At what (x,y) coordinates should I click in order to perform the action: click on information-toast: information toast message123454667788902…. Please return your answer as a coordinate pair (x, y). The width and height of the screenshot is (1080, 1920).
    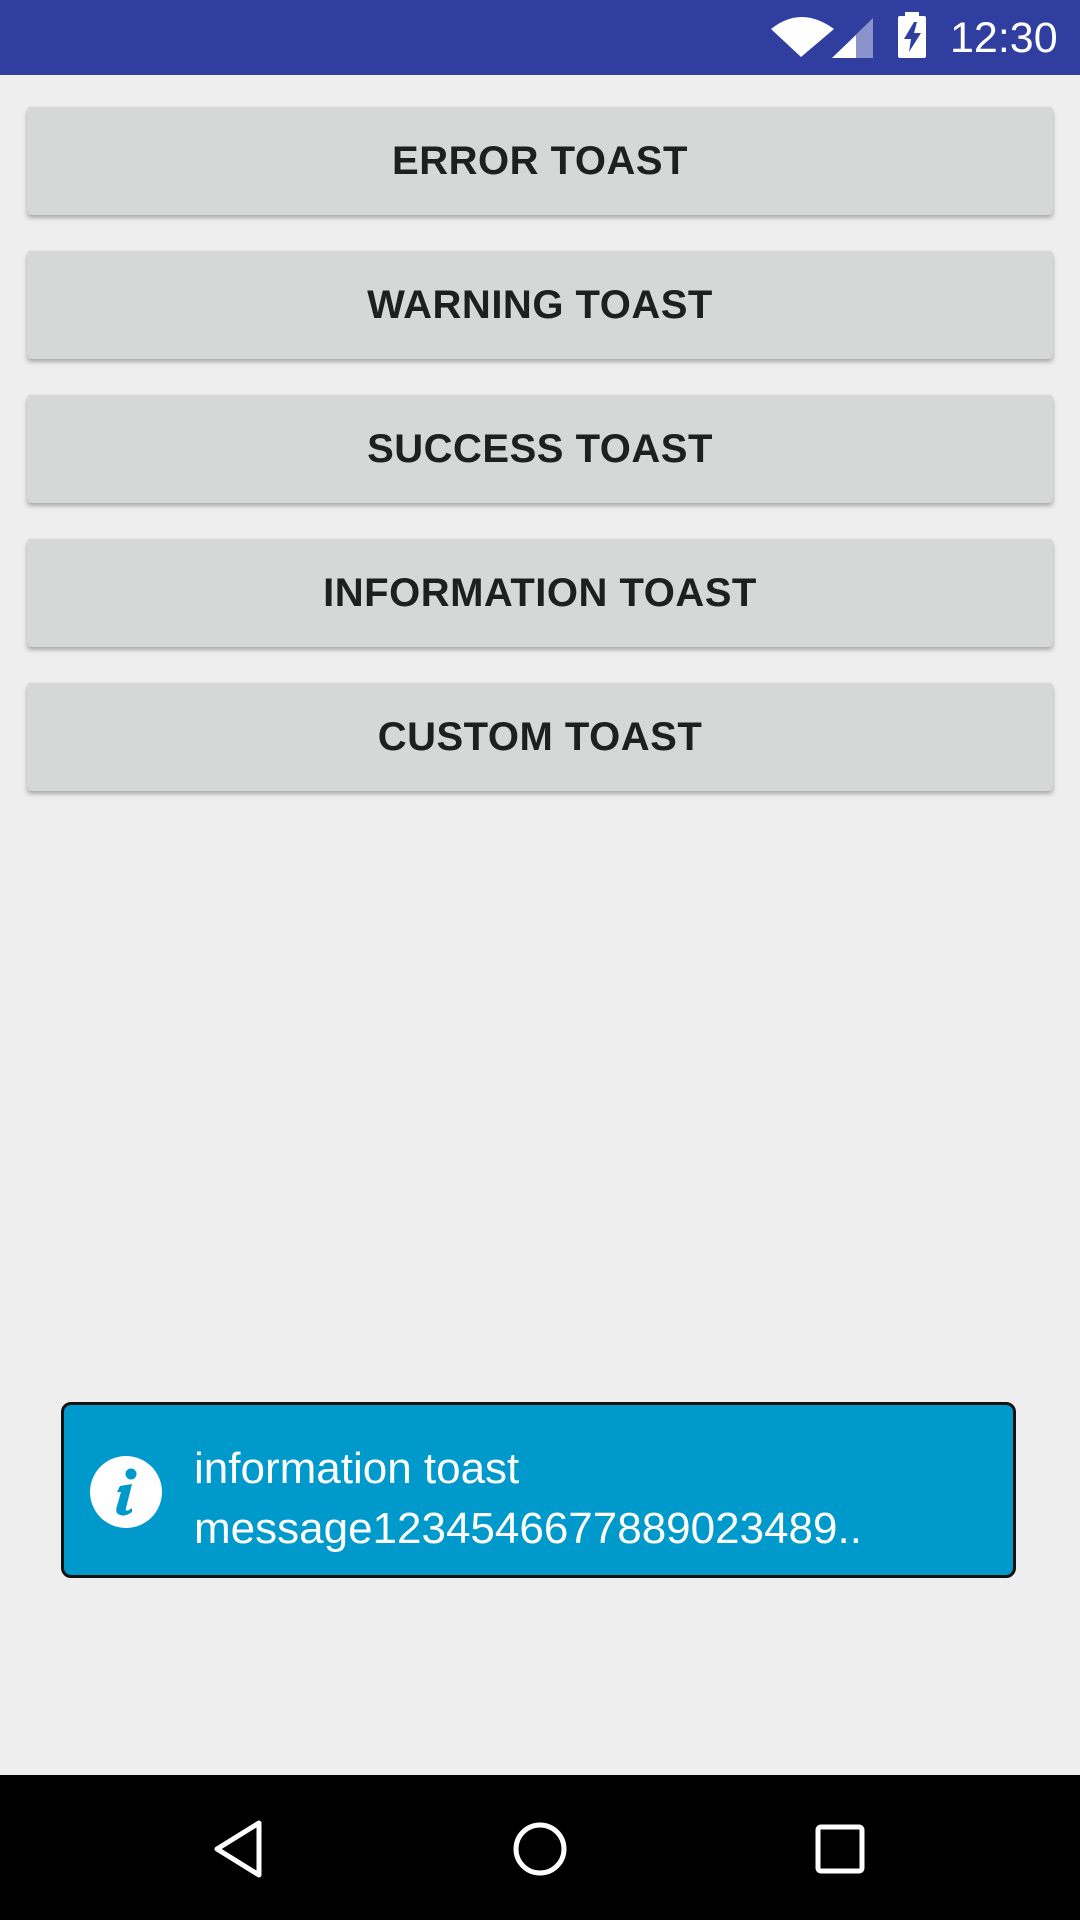
    Looking at the image, I should click on (538, 1490).